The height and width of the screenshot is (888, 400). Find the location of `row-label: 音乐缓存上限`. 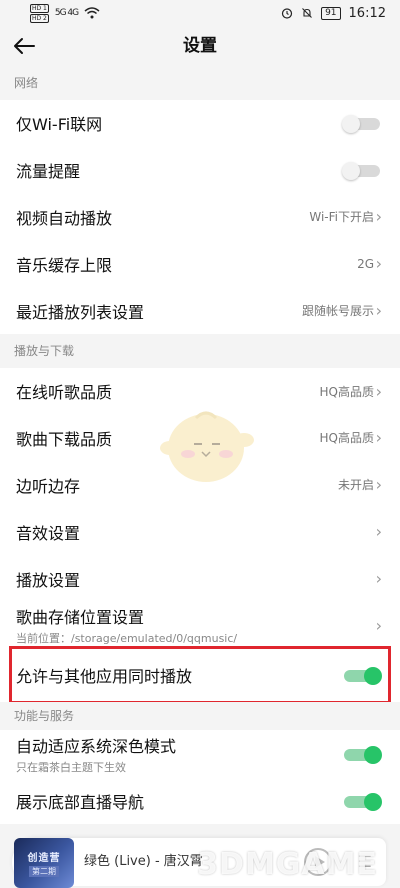

row-label: 音乐缓存上限 is located at coordinates (64, 265).